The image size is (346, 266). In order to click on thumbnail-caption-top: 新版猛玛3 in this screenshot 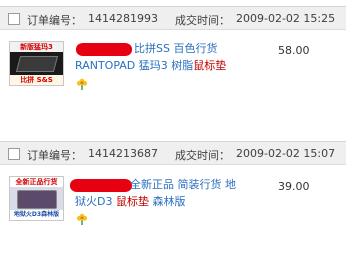, I will do `click(36, 47)`.